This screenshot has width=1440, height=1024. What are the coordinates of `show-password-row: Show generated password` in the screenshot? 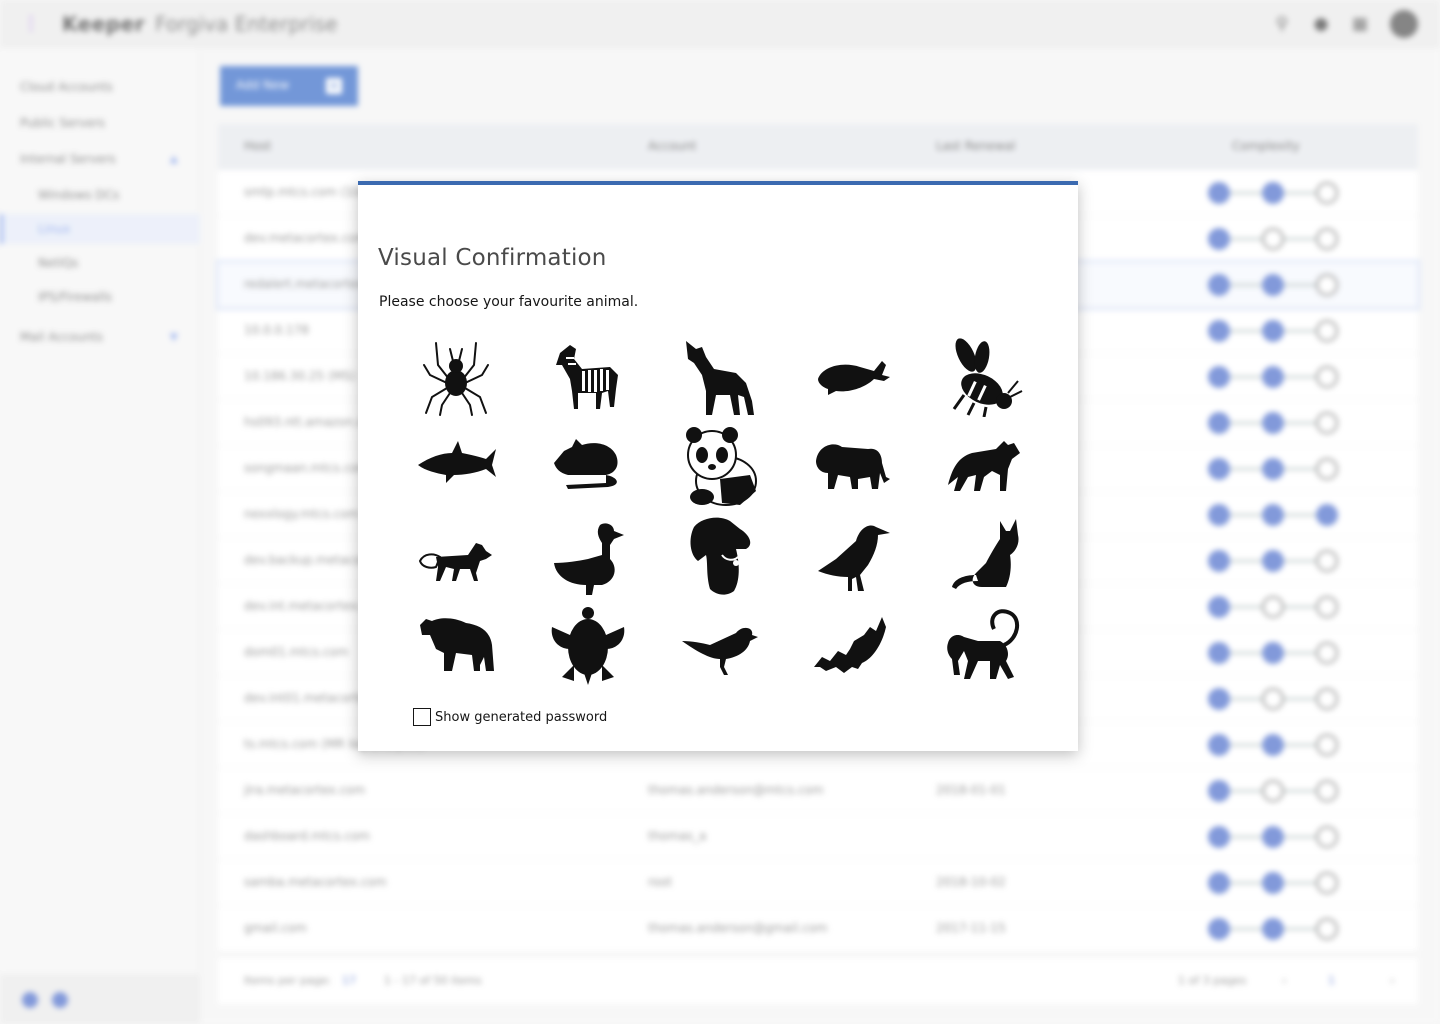 It's located at (510, 717).